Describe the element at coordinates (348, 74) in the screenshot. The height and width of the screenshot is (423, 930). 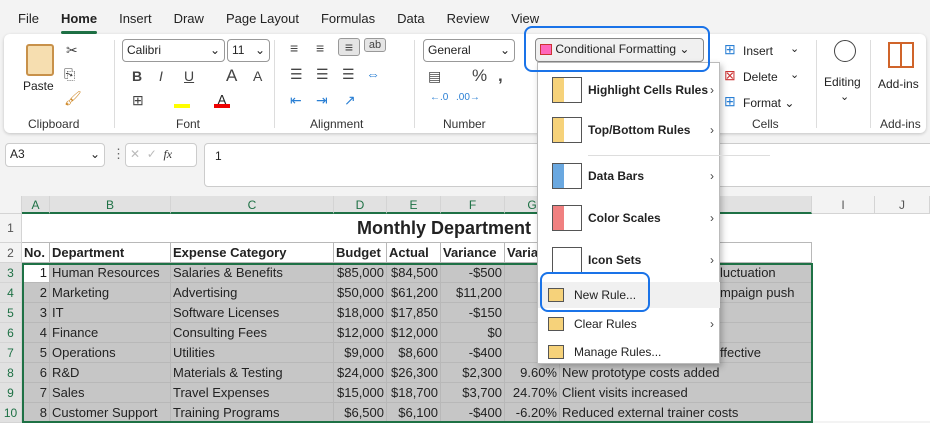
I see `align-right-icon: ☰` at that location.